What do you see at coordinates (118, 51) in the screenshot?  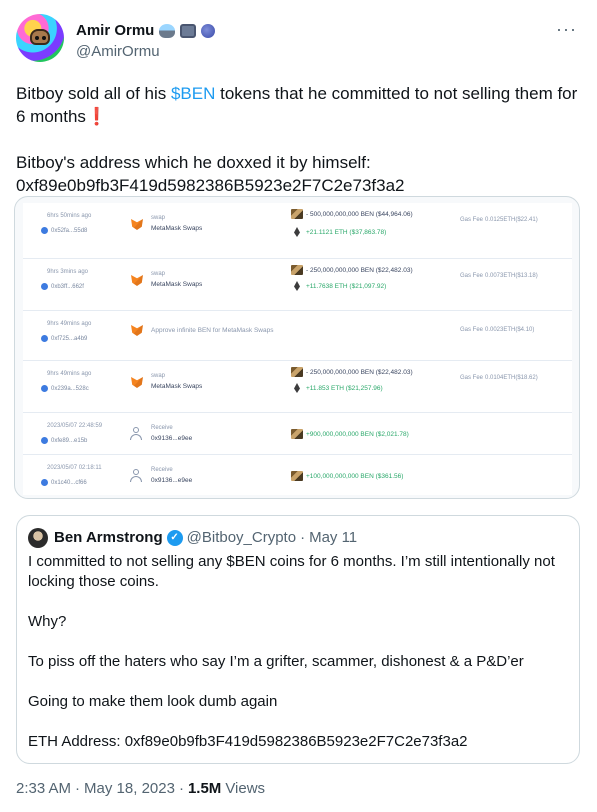 I see `author-handle: @AmirOrmu` at bounding box center [118, 51].